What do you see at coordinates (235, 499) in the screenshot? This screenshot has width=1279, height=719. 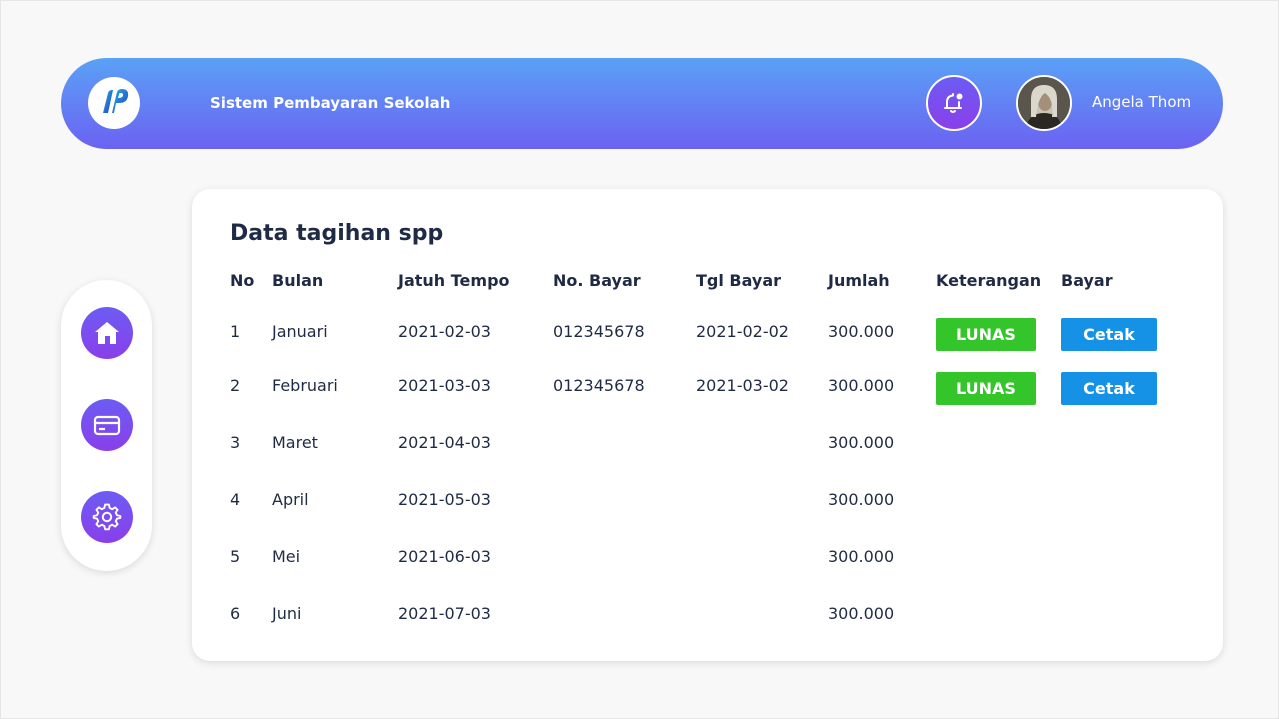 I see `cell-no: 4` at bounding box center [235, 499].